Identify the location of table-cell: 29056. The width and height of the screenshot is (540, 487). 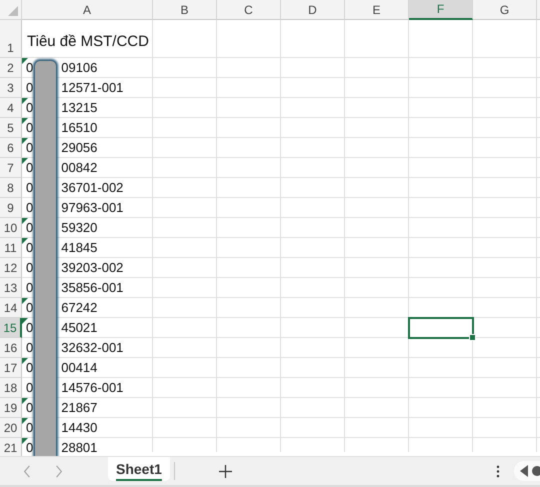
(79, 148).